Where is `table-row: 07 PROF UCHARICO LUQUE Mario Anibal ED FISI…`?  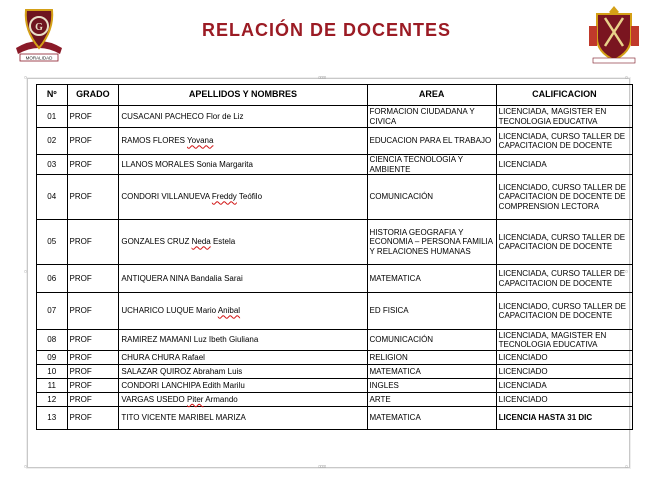
table-row: 07 PROF UCHARICO LUQUE Mario Anibal ED FISI… is located at coordinates (335, 311).